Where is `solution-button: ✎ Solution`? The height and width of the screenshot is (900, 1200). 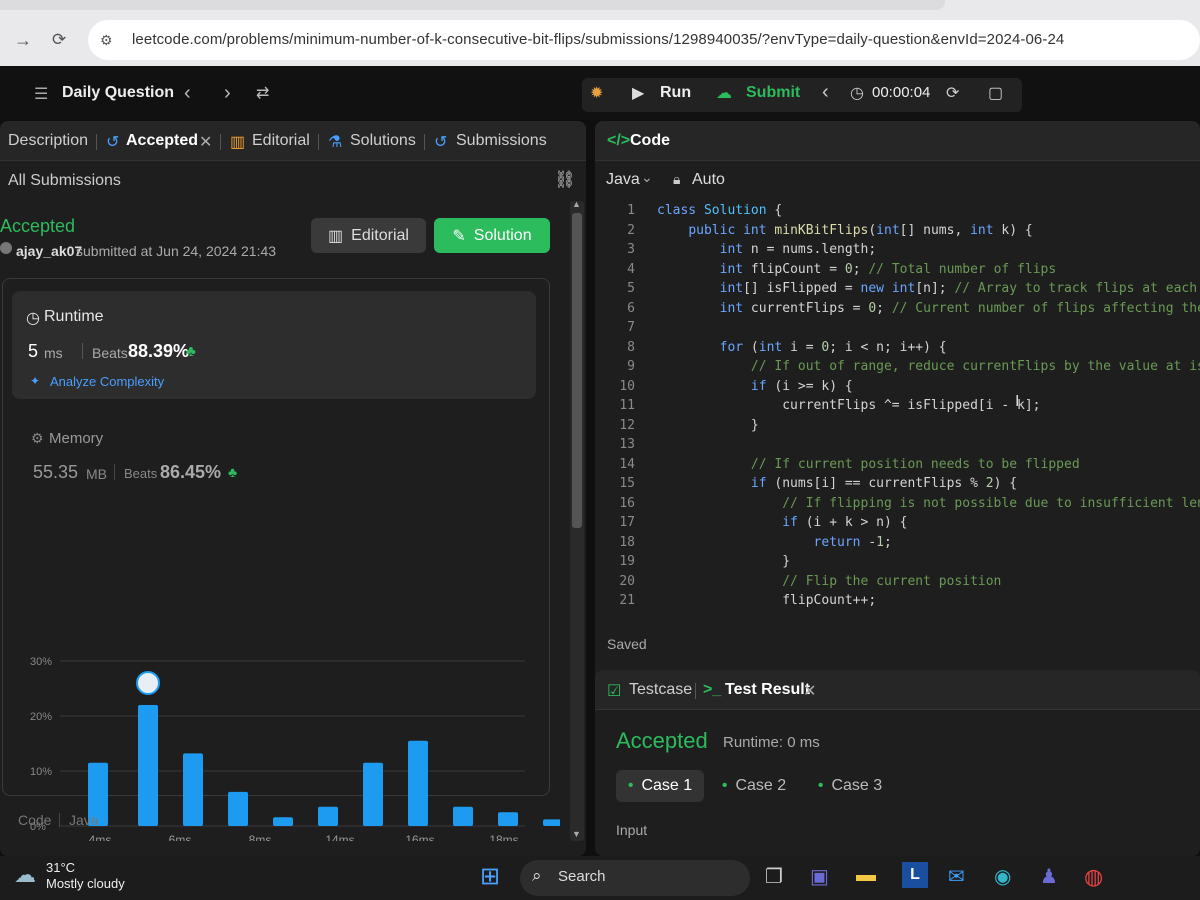
solution-button: ✎ Solution is located at coordinates (492, 235).